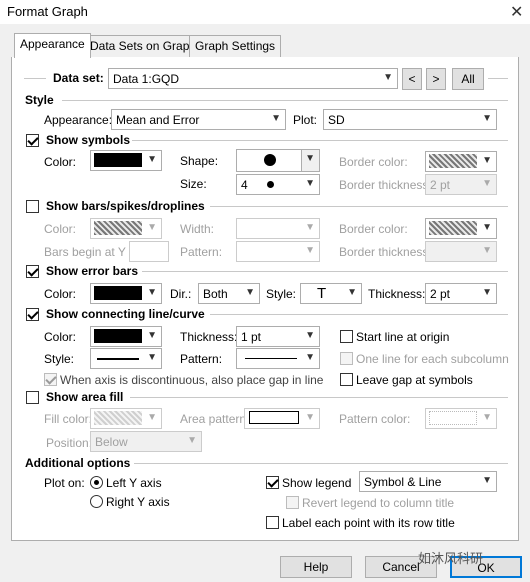 This screenshot has height=582, width=530. What do you see at coordinates (126, 228) in the screenshot?
I see `bars-color-picker: ▼` at bounding box center [126, 228].